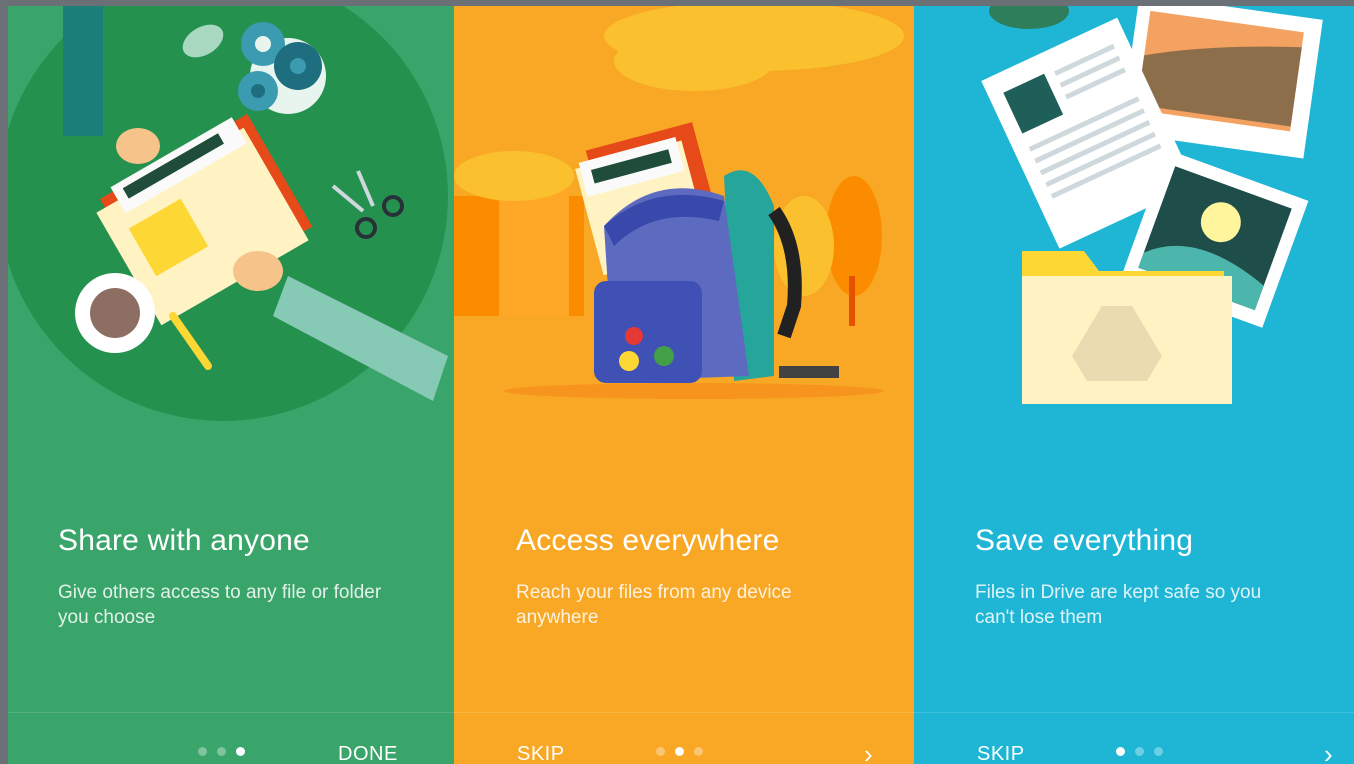 The width and height of the screenshot is (1354, 764). Describe the element at coordinates (184, 540) in the screenshot. I see `panel-title: Share with anyone` at that location.